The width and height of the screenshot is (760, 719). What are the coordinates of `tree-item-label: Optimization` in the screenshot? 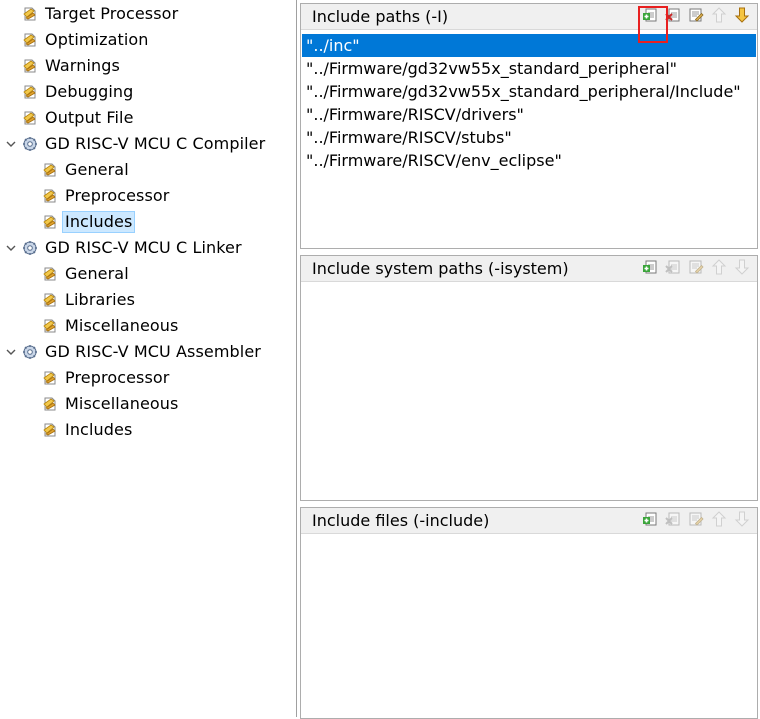 It's located at (97, 39).